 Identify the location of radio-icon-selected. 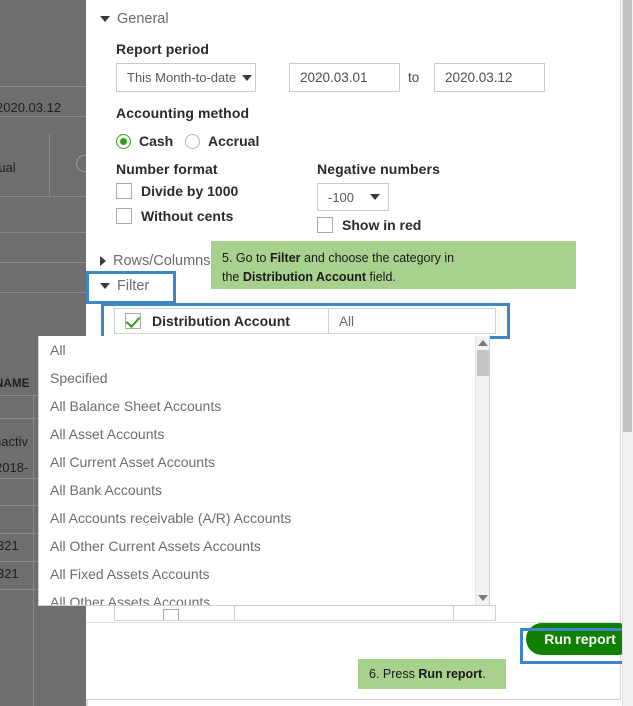
(123, 141).